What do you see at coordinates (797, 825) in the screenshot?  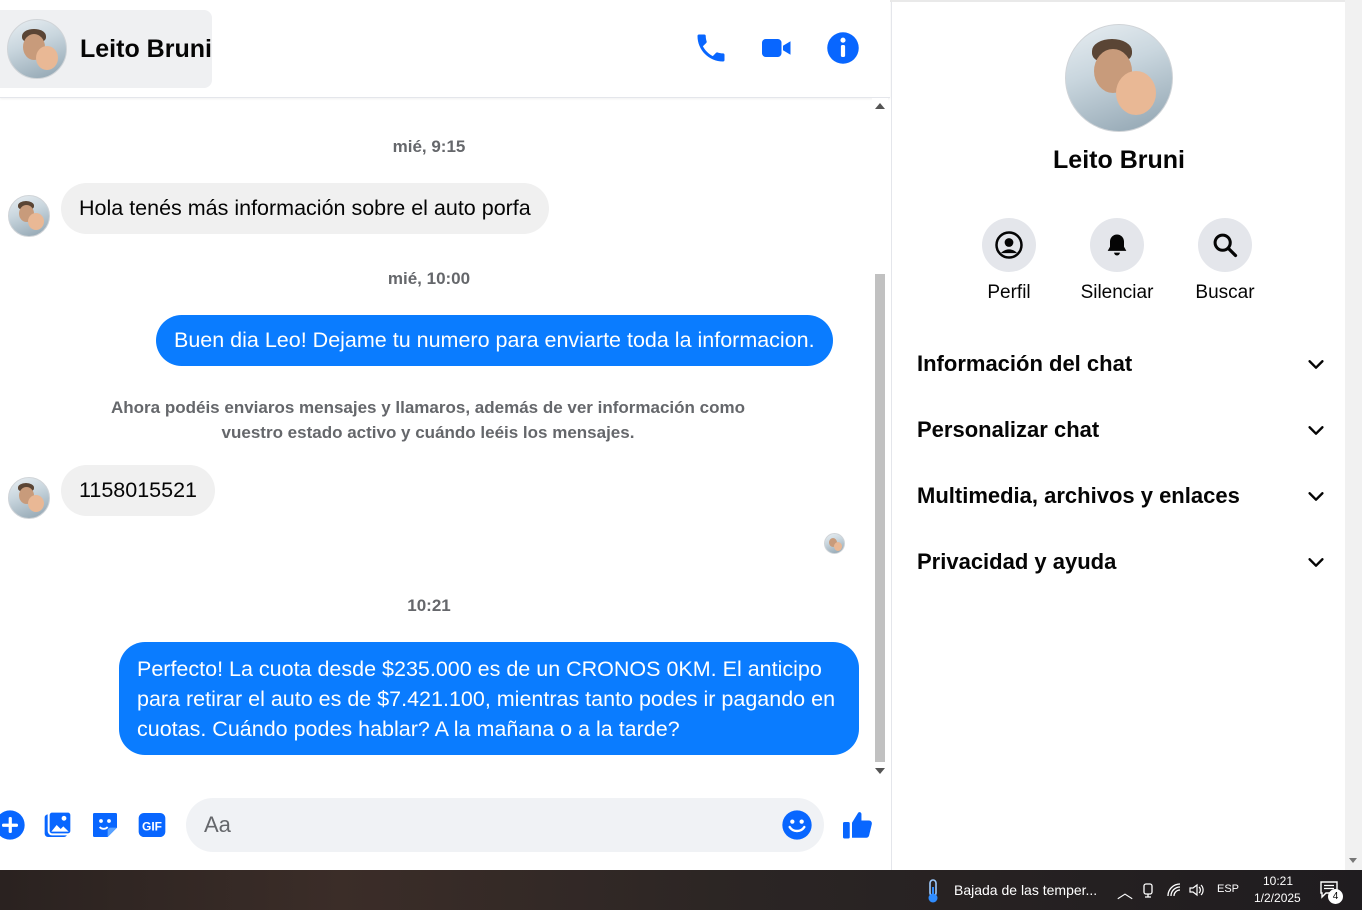 I see `emoji-icon` at bounding box center [797, 825].